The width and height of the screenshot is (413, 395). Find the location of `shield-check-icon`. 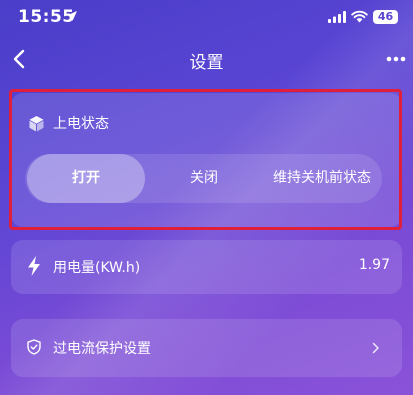

shield-check-icon is located at coordinates (34, 347).